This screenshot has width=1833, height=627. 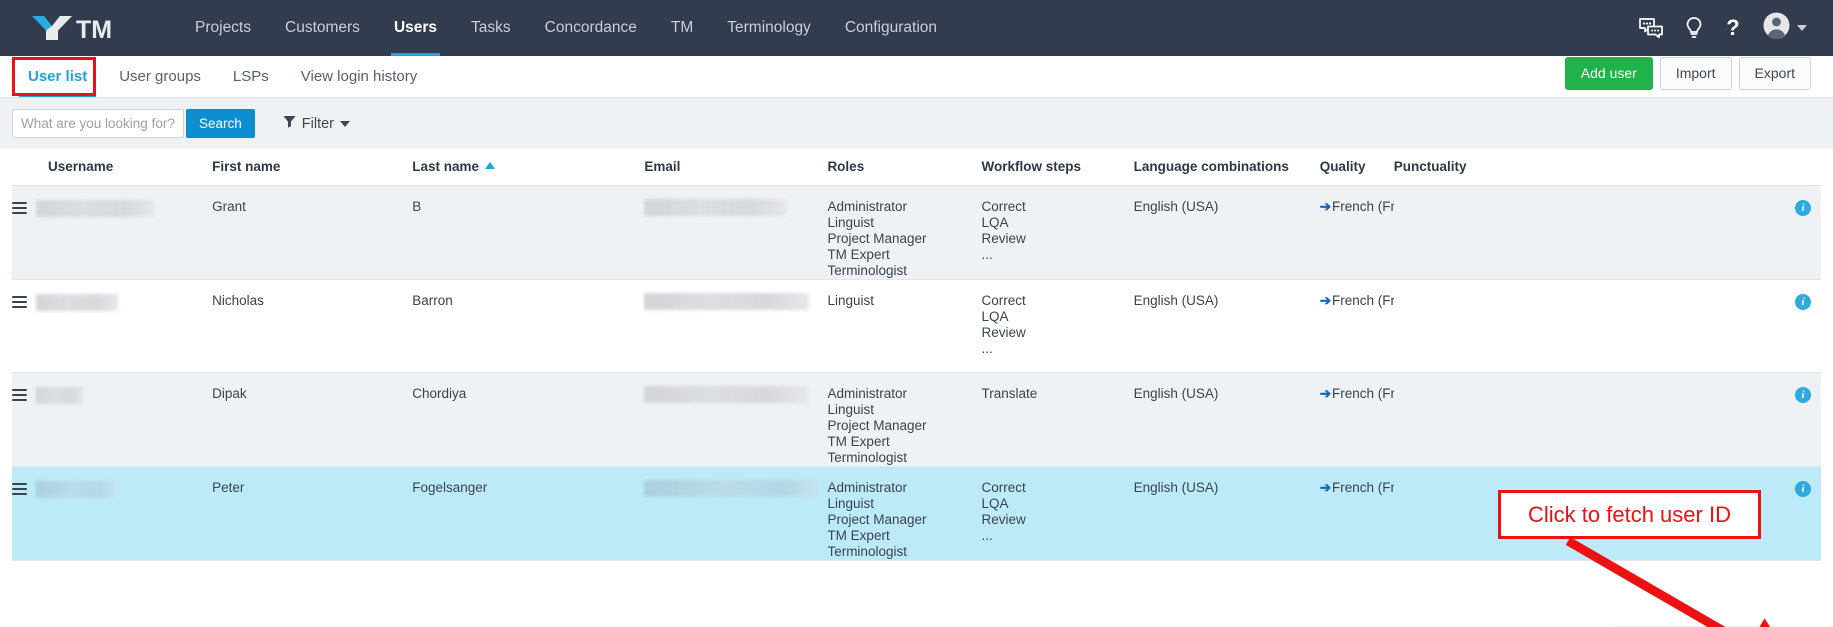 I want to click on tab-user-groups: User groups, so click(x=160, y=76).